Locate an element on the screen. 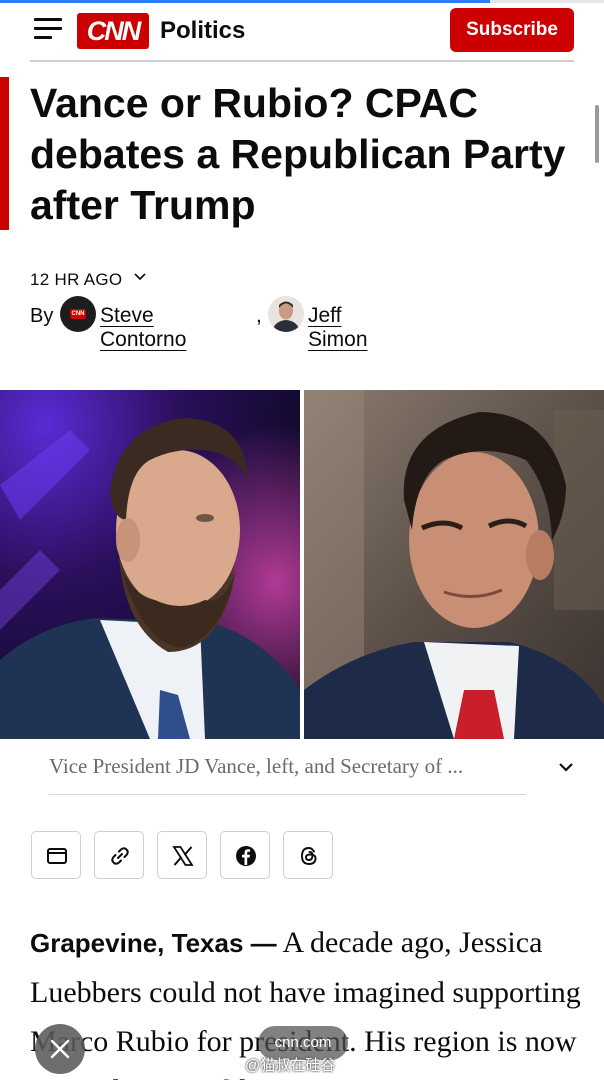 The image size is (604, 1080). threads-icon is located at coordinates (309, 856).